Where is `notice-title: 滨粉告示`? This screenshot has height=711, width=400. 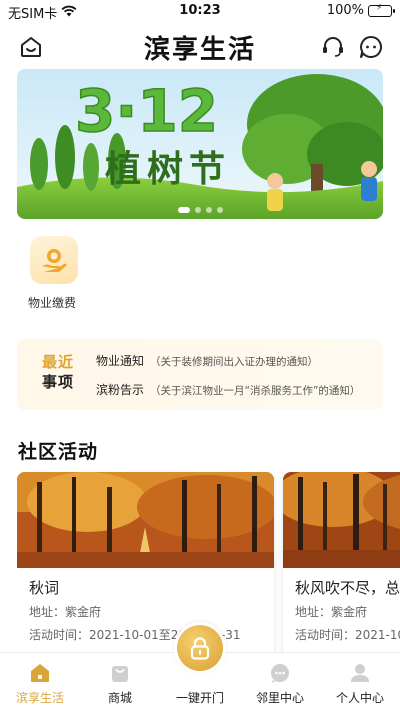 notice-title: 滨粉告示 is located at coordinates (120, 390).